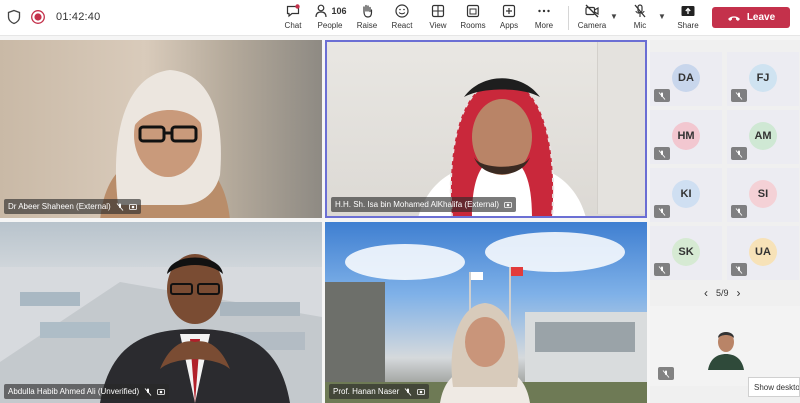  What do you see at coordinates (367, 25) in the screenshot?
I see `raise-label: Raise` at bounding box center [367, 25].